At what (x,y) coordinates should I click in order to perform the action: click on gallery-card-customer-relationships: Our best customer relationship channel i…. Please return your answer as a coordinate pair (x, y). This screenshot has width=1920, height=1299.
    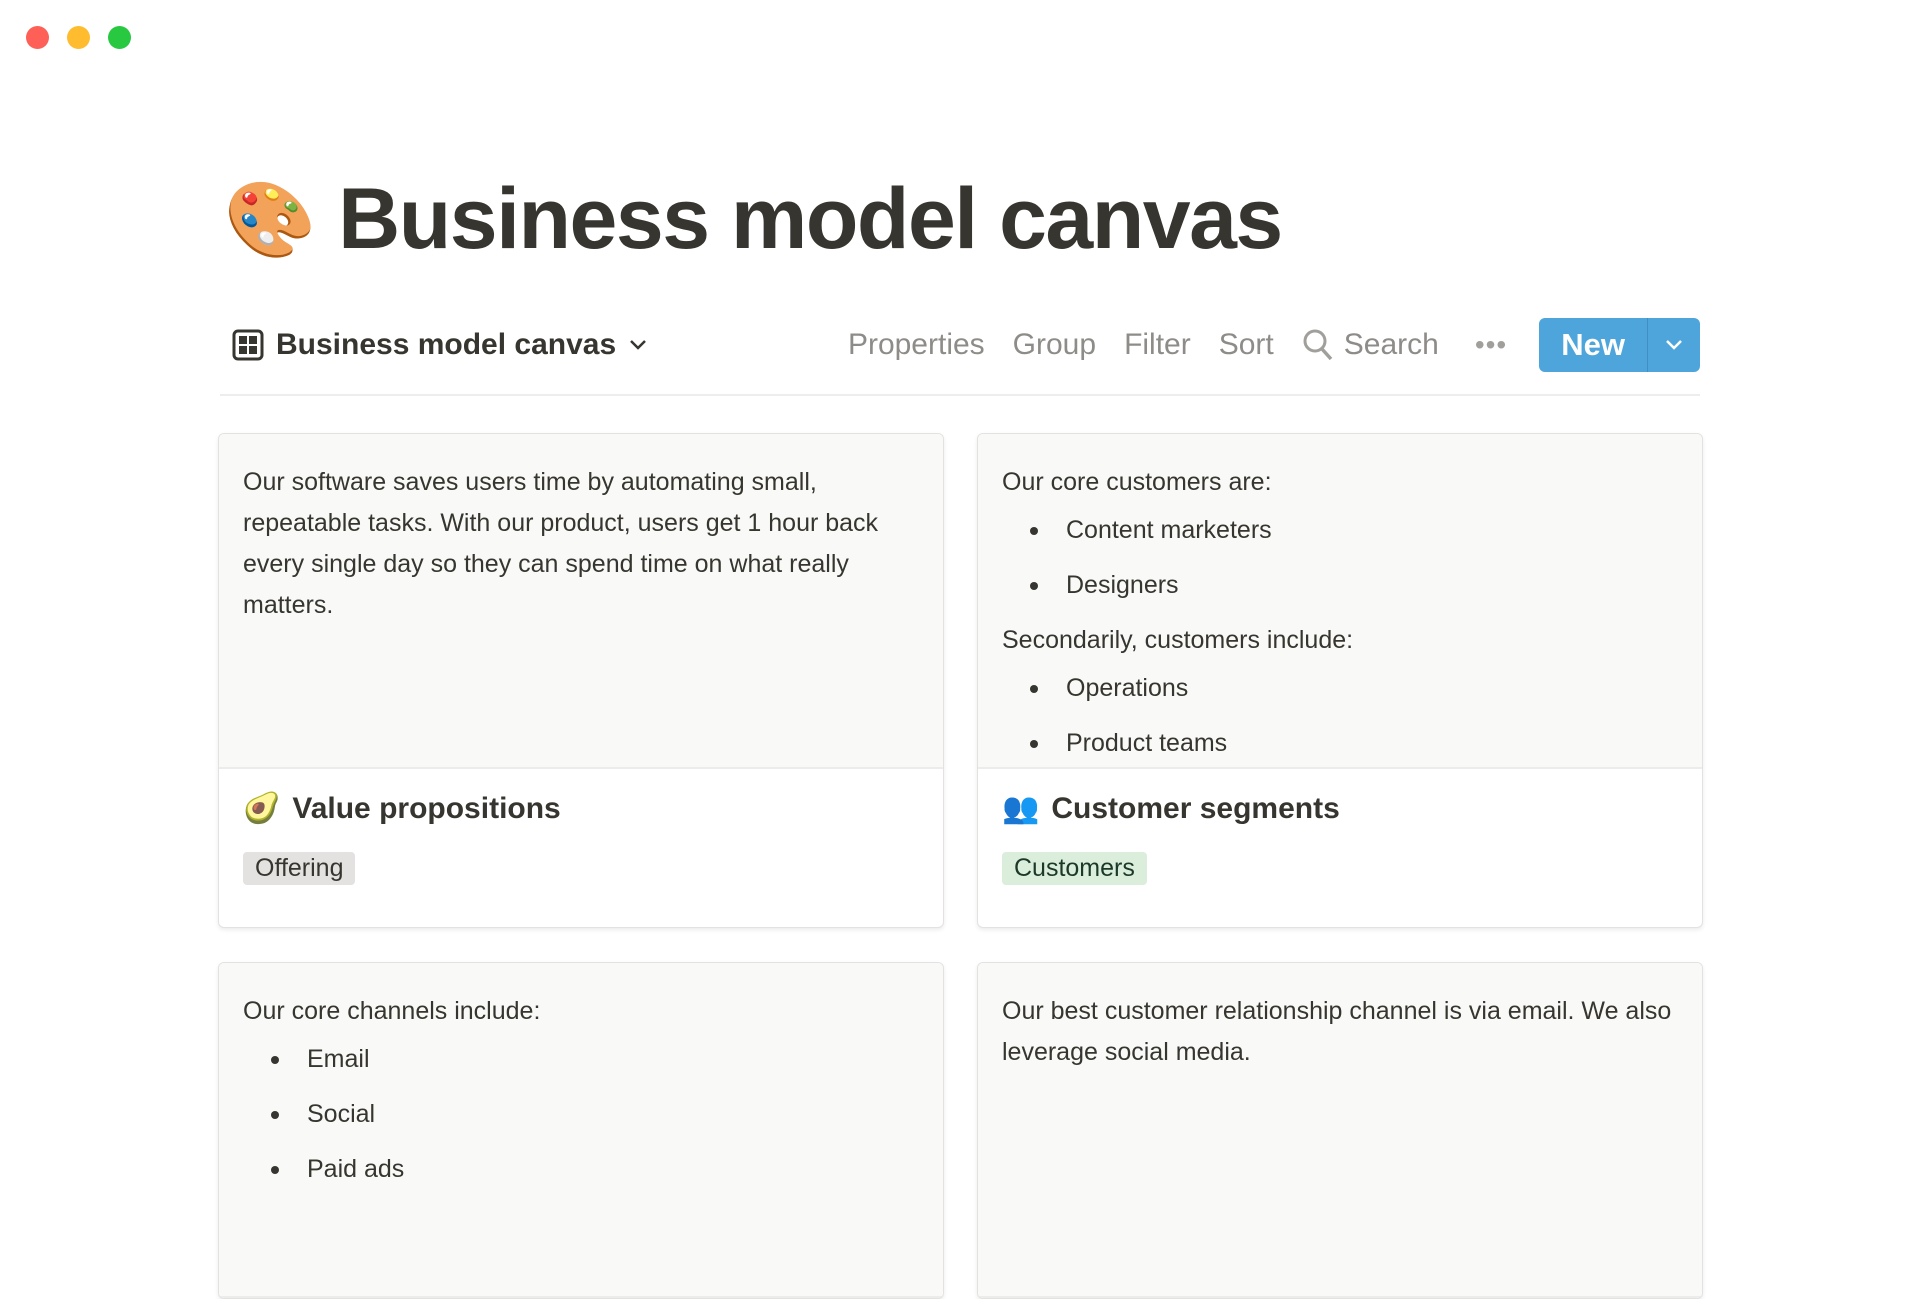
    Looking at the image, I should click on (1340, 1130).